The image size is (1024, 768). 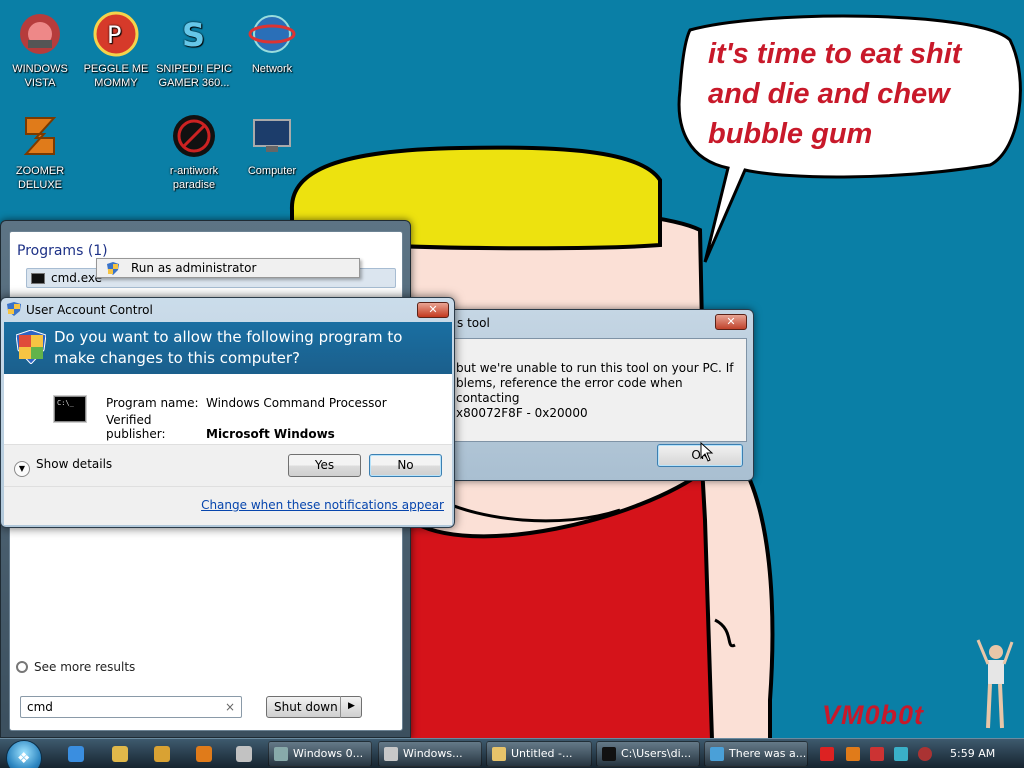 What do you see at coordinates (40, 76) in the screenshot?
I see `desktop-icon-label: WINDOWS VISTA` at bounding box center [40, 76].